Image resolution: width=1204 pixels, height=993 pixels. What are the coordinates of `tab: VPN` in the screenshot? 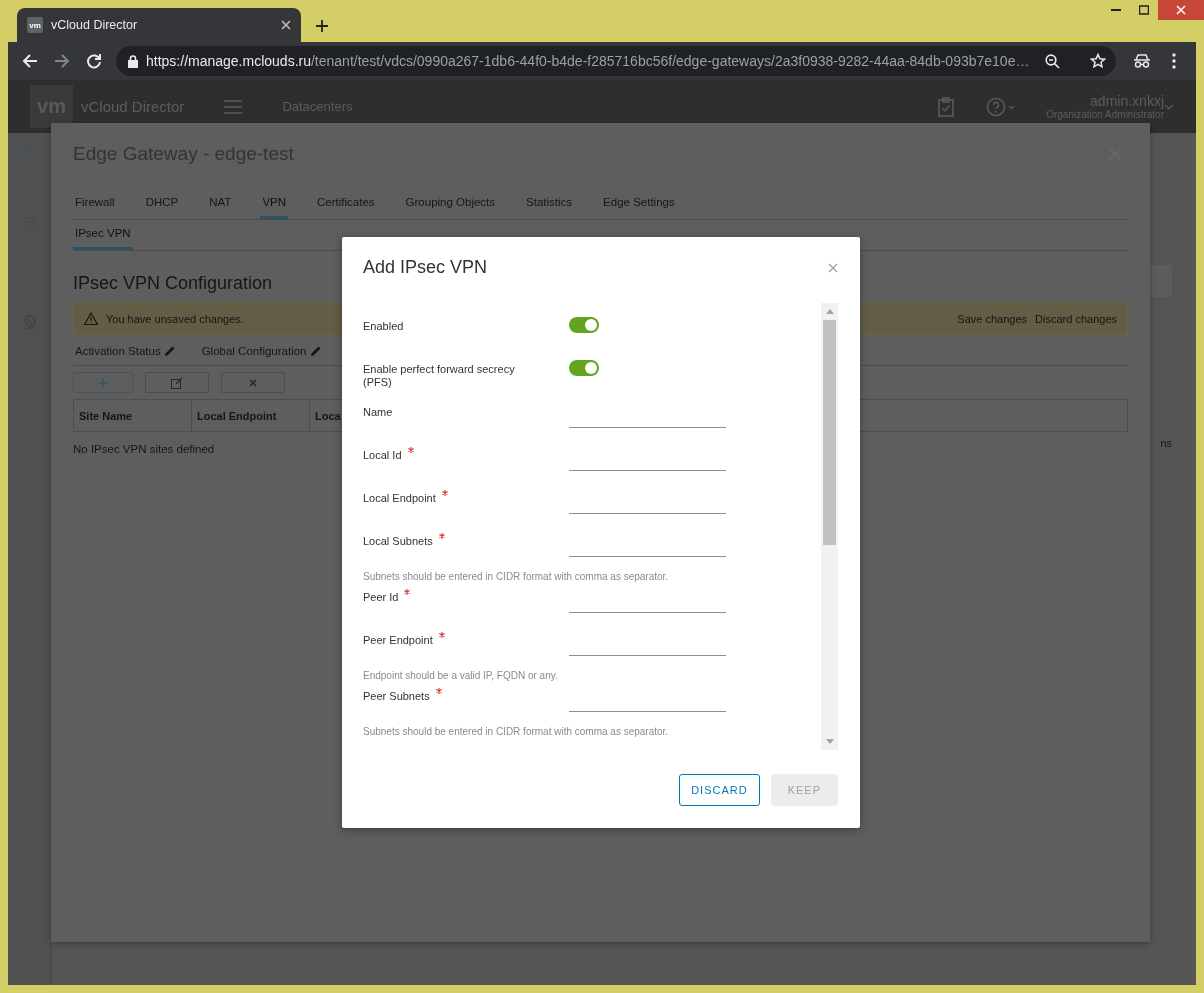 It's located at (274, 205).